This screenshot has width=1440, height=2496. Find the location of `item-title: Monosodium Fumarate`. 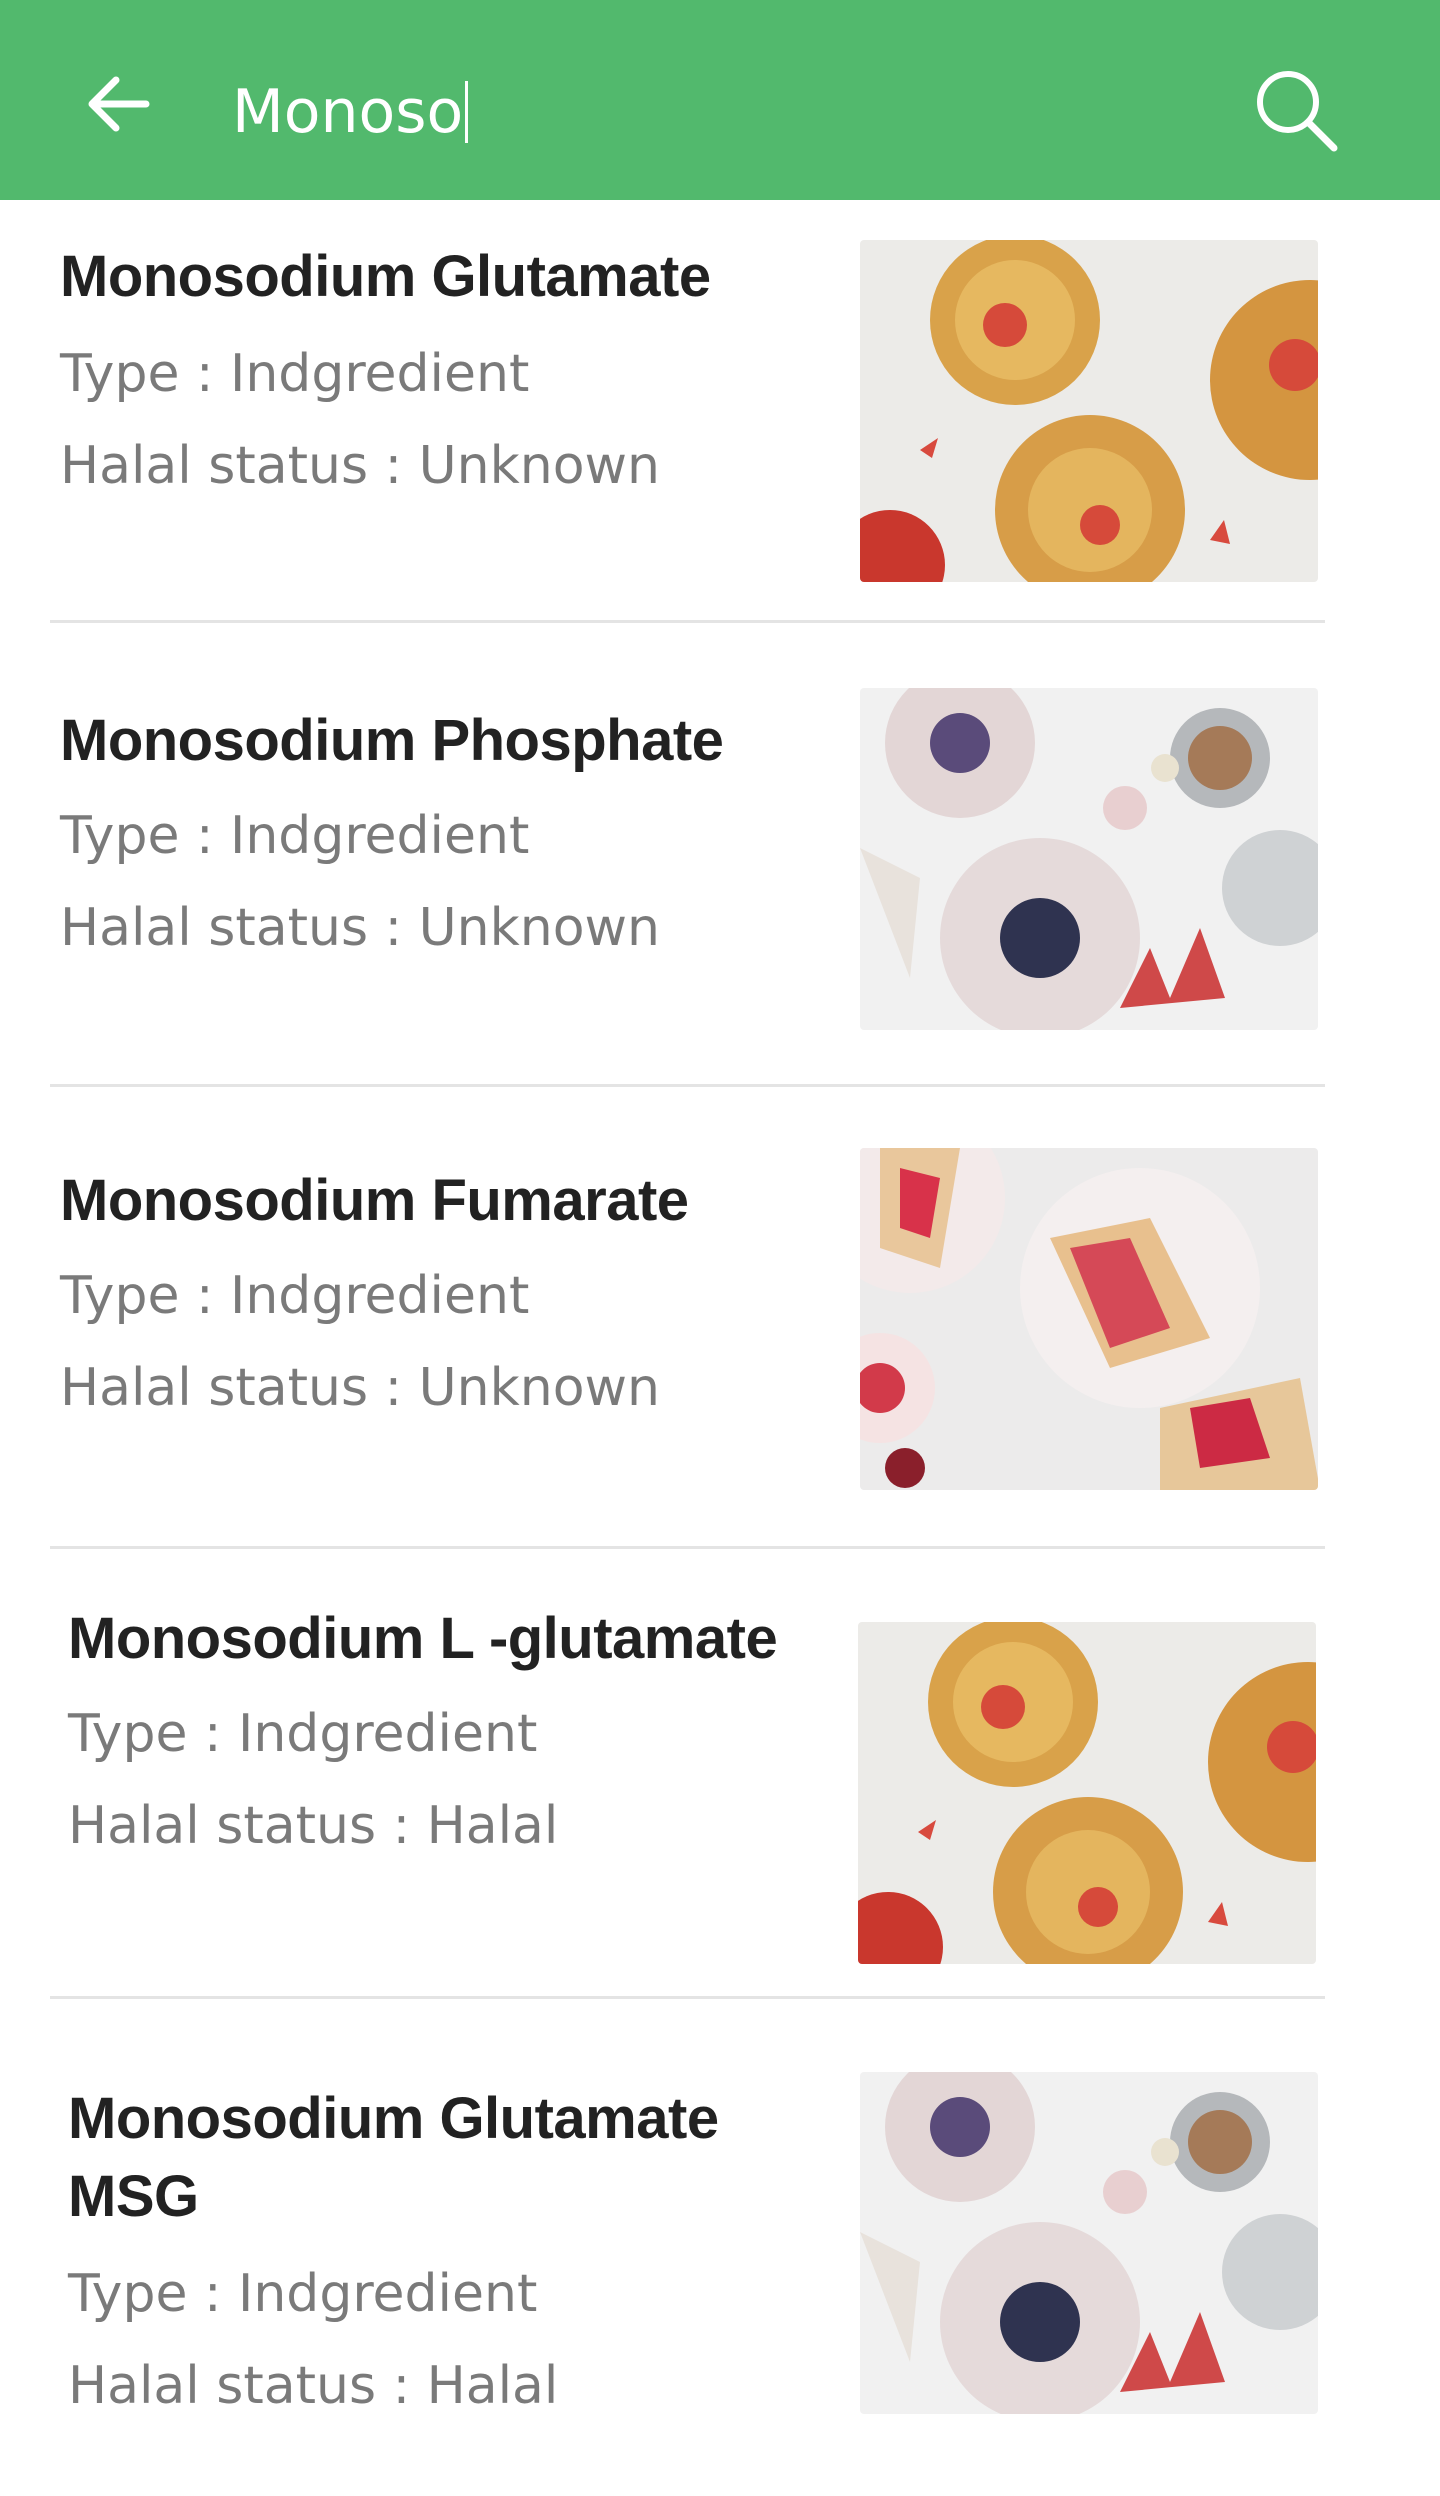

item-title: Monosodium Fumarate is located at coordinates (374, 1200).